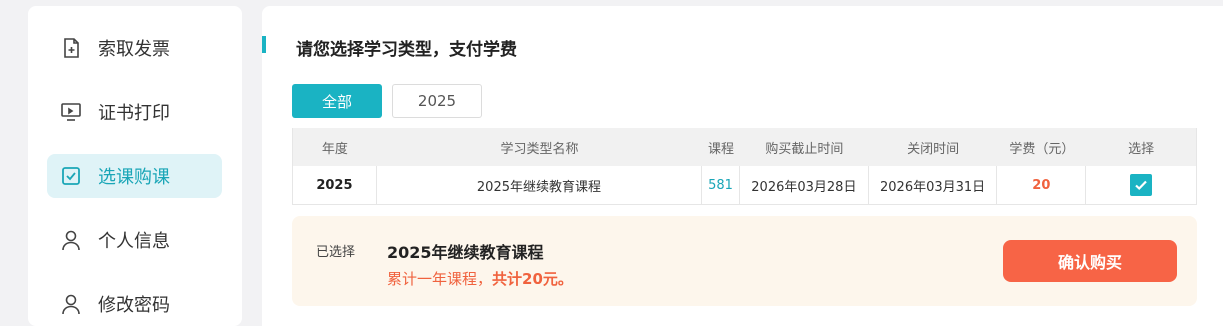 Image resolution: width=1223 pixels, height=326 pixels. I want to click on sidebar-item-certificate: 证书打印, so click(134, 112).